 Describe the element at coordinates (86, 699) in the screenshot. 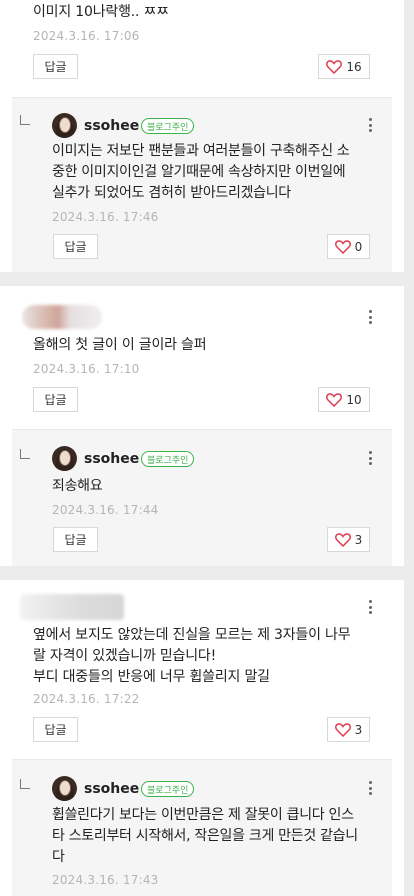

I see `comment-date: 2024.3.16. 17:22` at that location.